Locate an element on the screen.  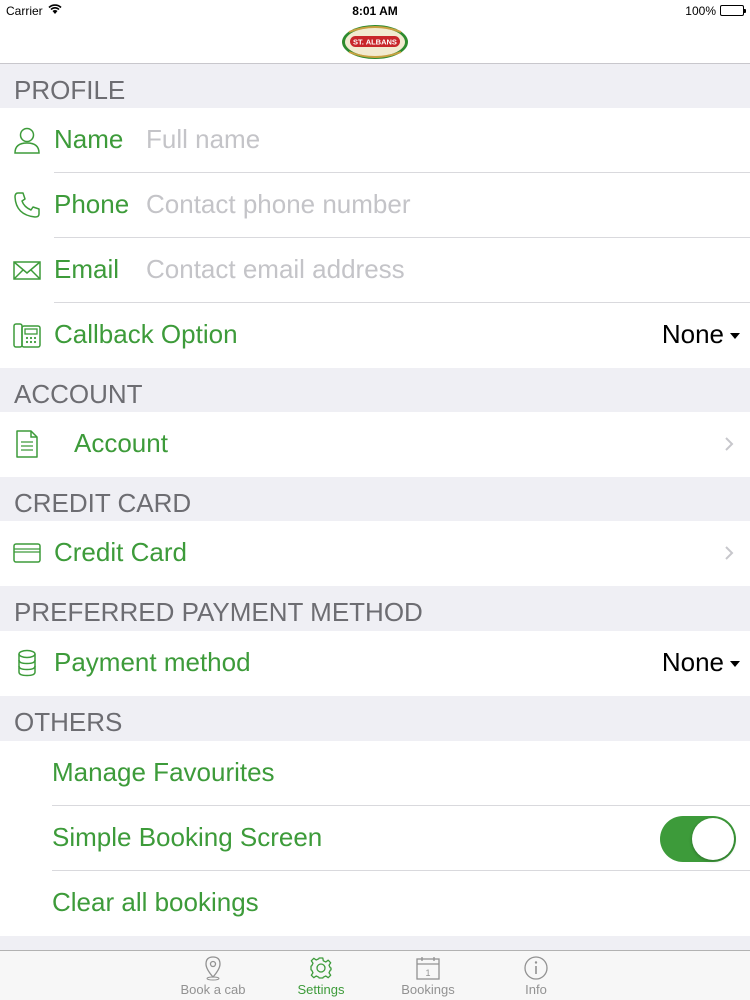
person-icon is located at coordinates (27, 140).